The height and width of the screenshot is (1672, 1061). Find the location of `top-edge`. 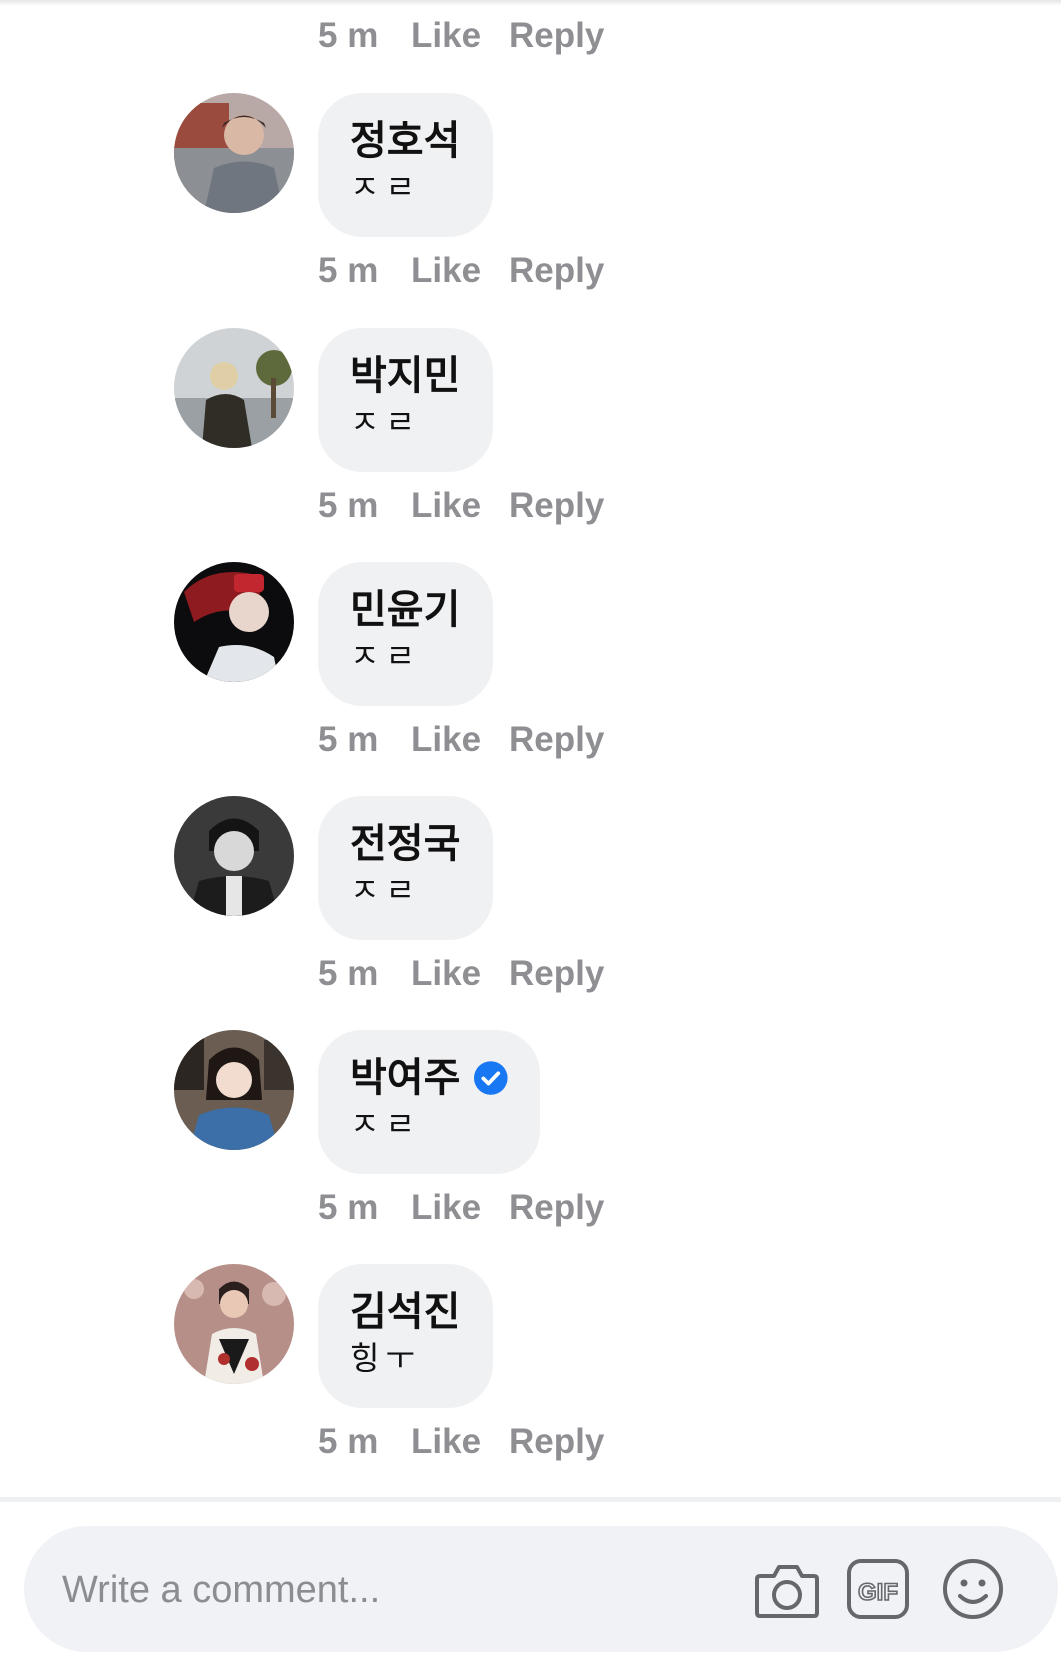

top-edge is located at coordinates (530, 3).